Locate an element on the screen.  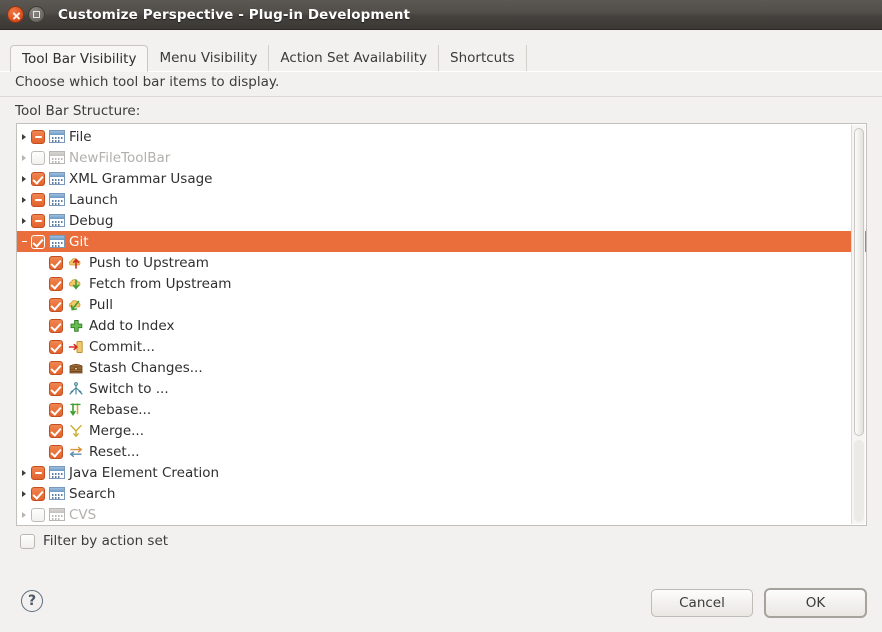
tab-shortcuts: Shortcuts is located at coordinates (483, 58).